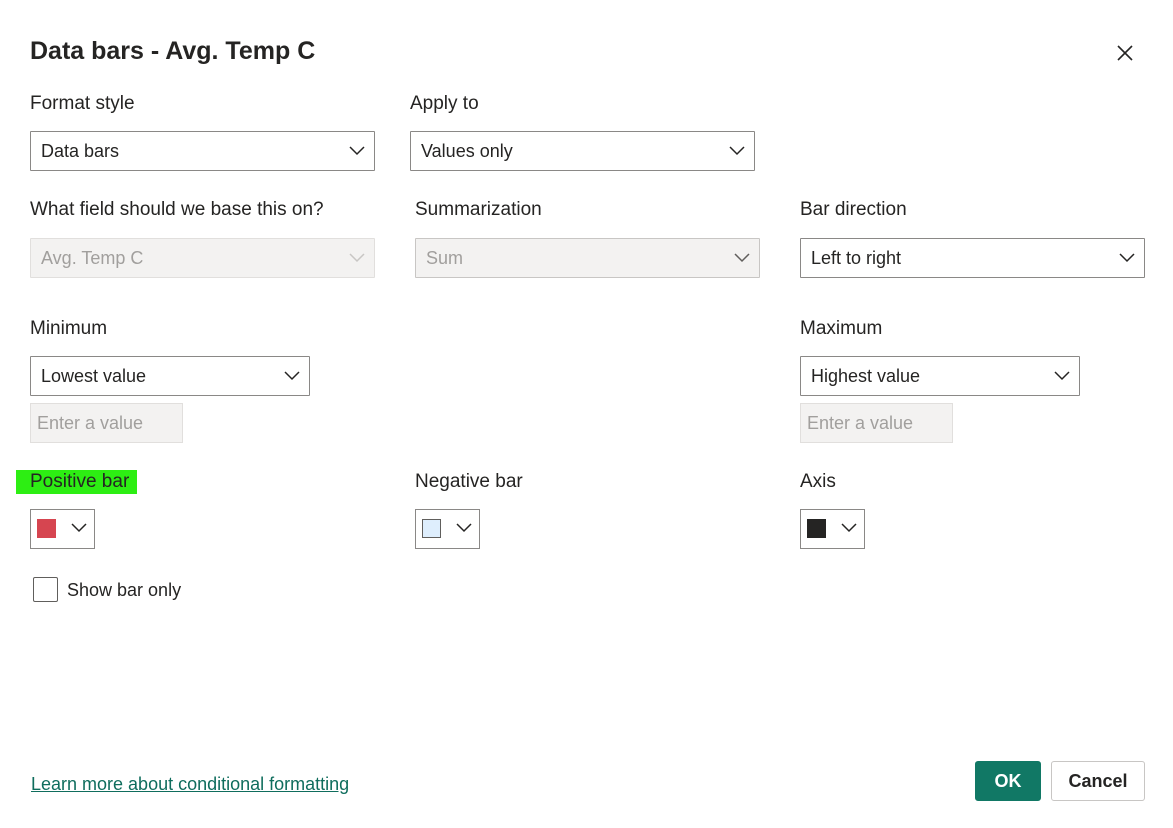  Describe the element at coordinates (832, 529) in the screenshot. I see `axis-color-picker` at that location.